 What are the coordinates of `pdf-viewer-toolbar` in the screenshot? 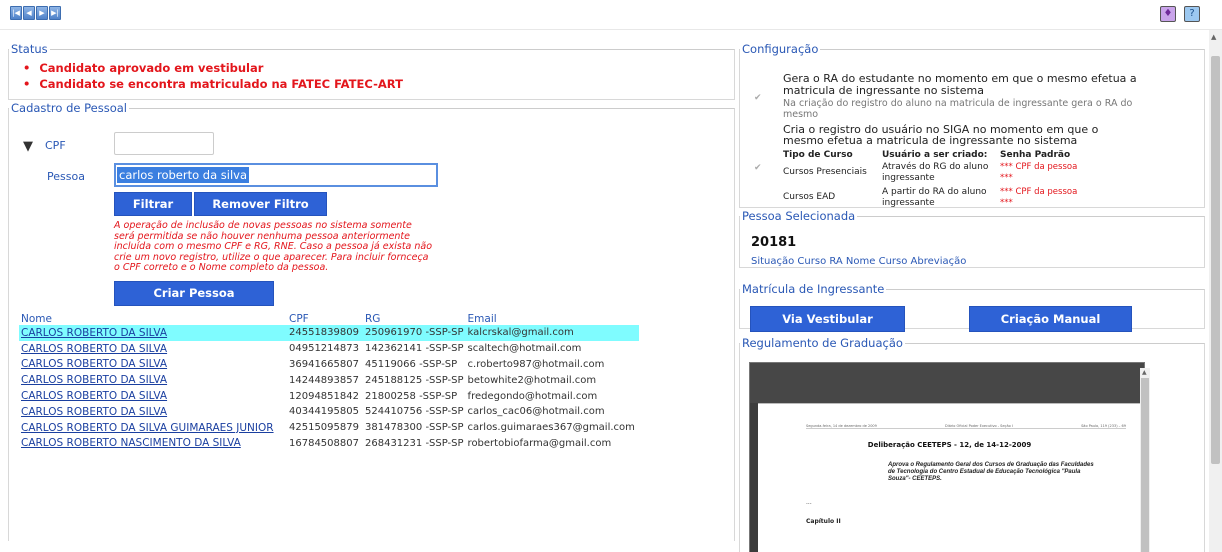 It's located at (947, 383).